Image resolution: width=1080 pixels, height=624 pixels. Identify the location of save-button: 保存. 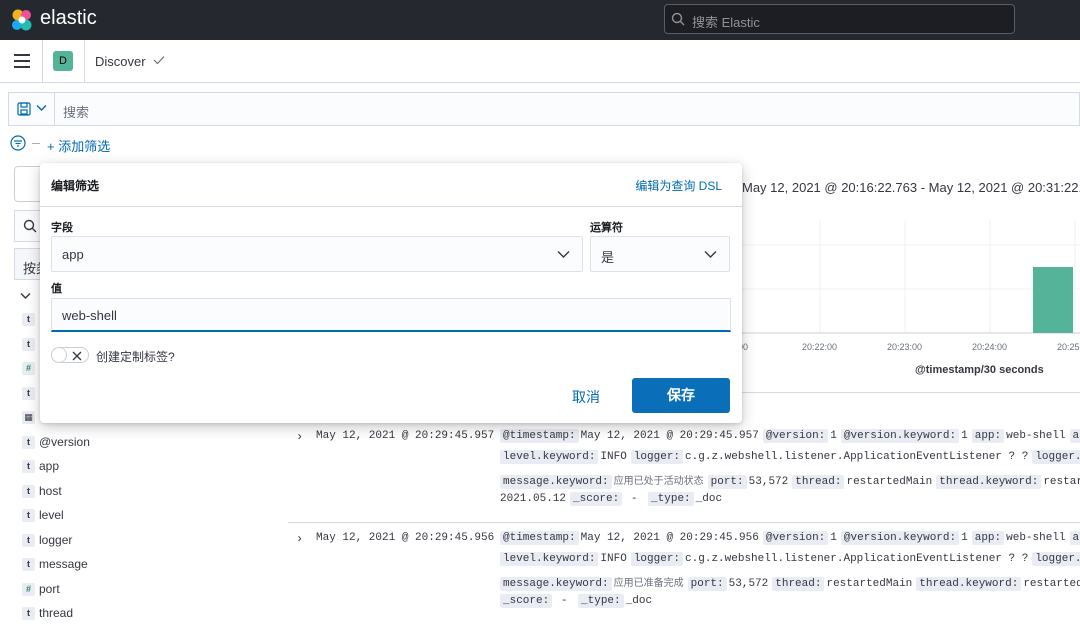
(681, 395).